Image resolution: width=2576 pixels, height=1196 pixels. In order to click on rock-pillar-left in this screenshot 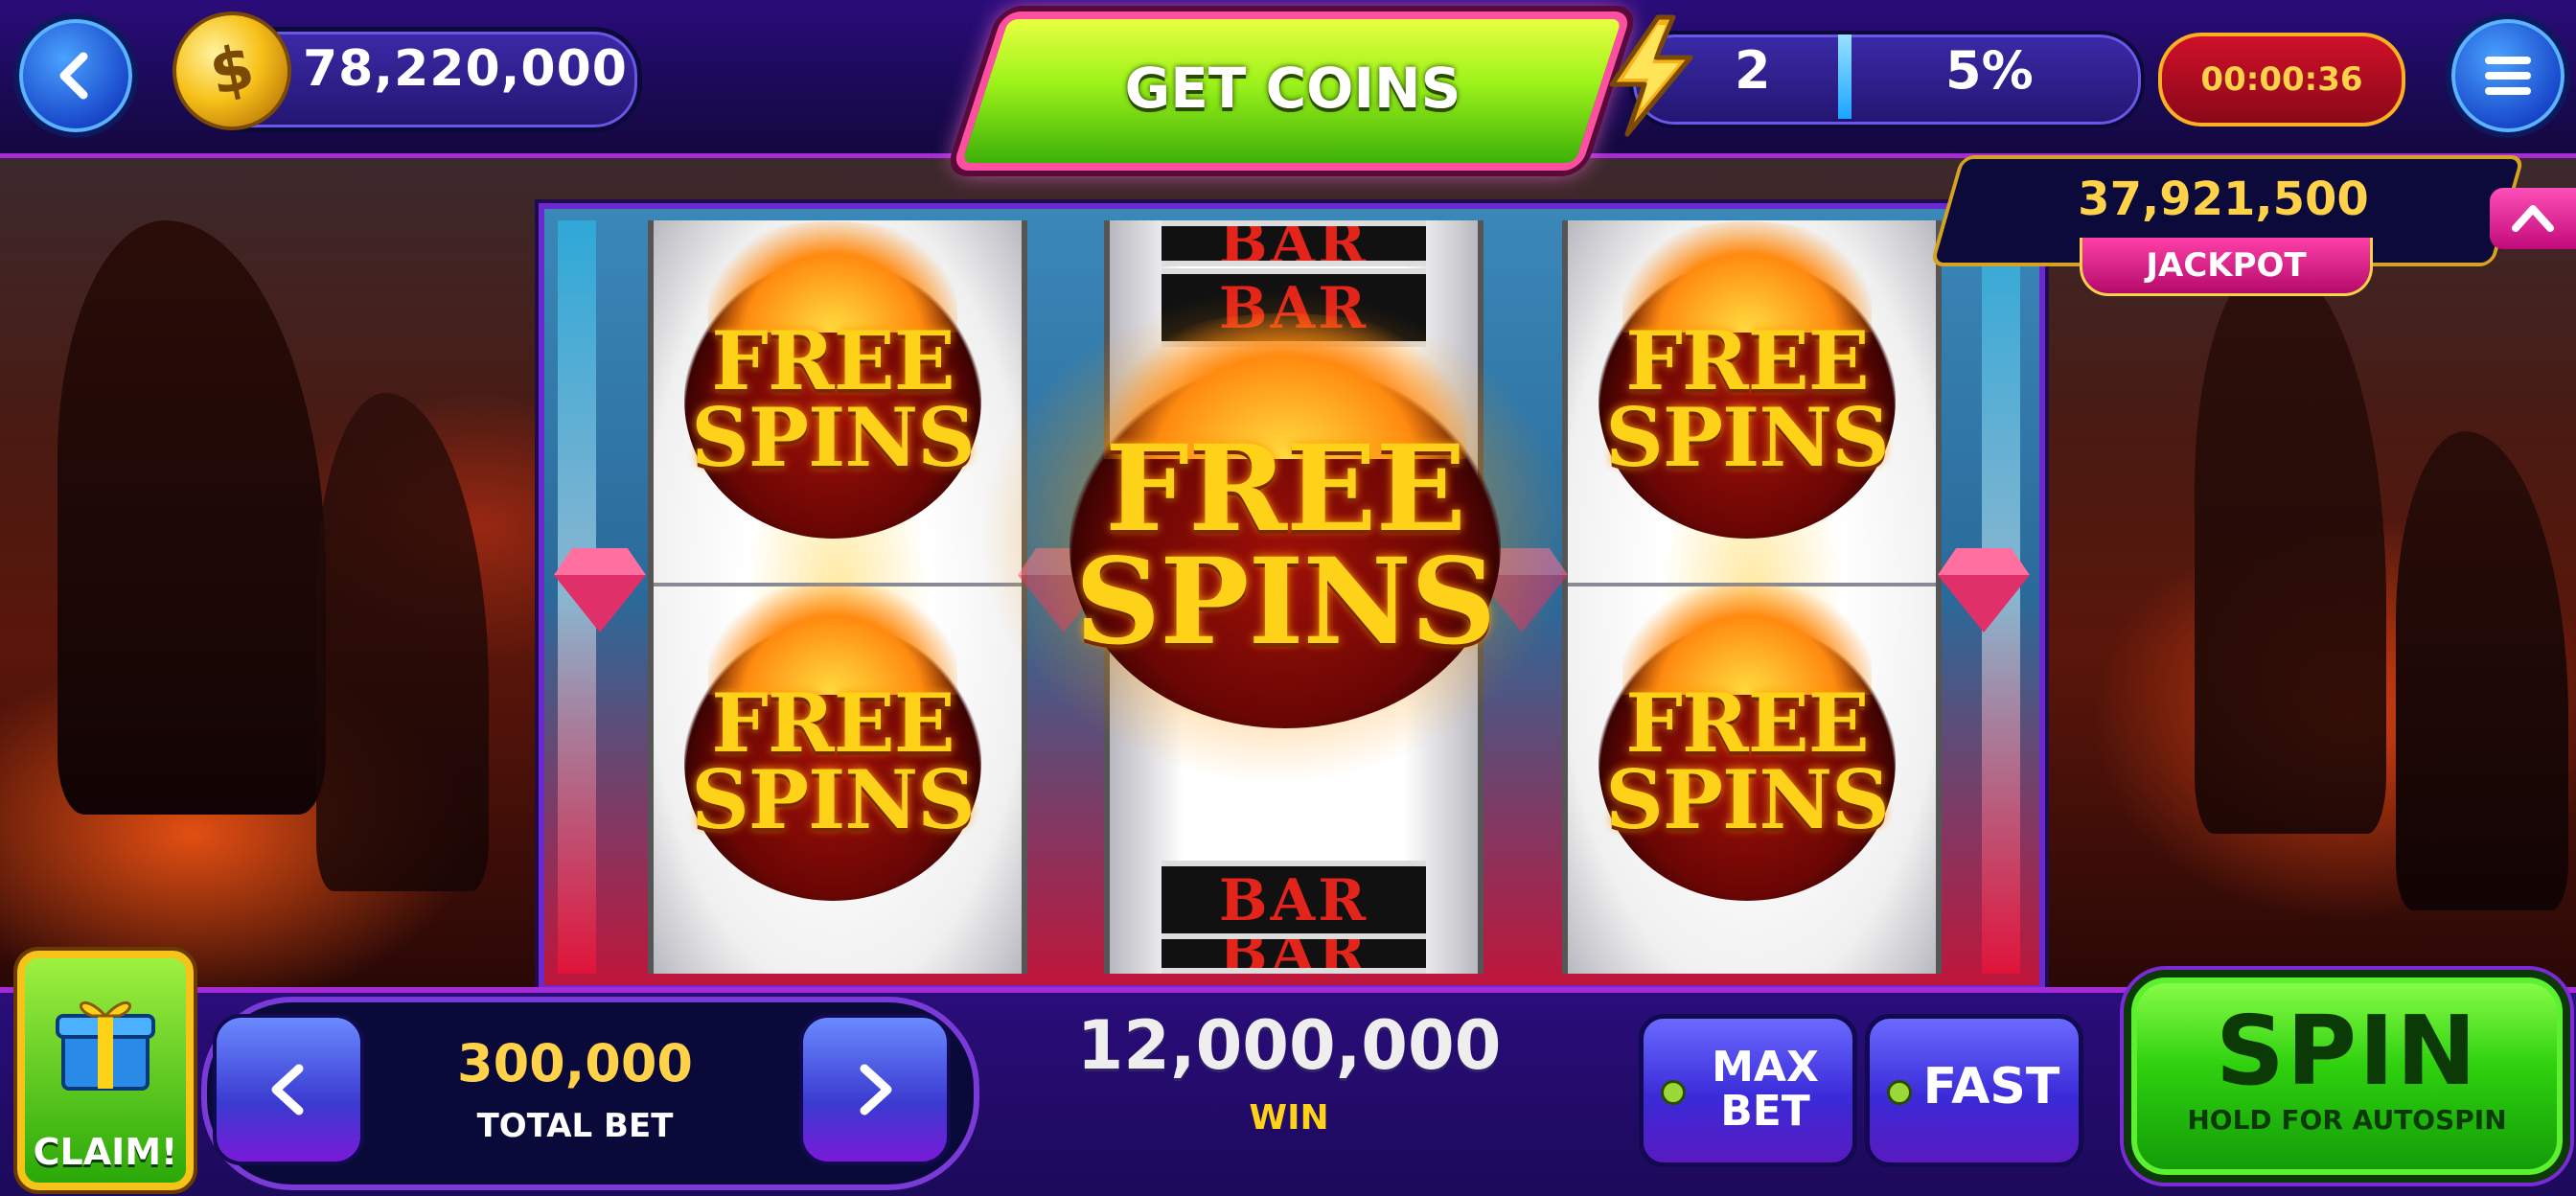, I will do `click(192, 517)`.